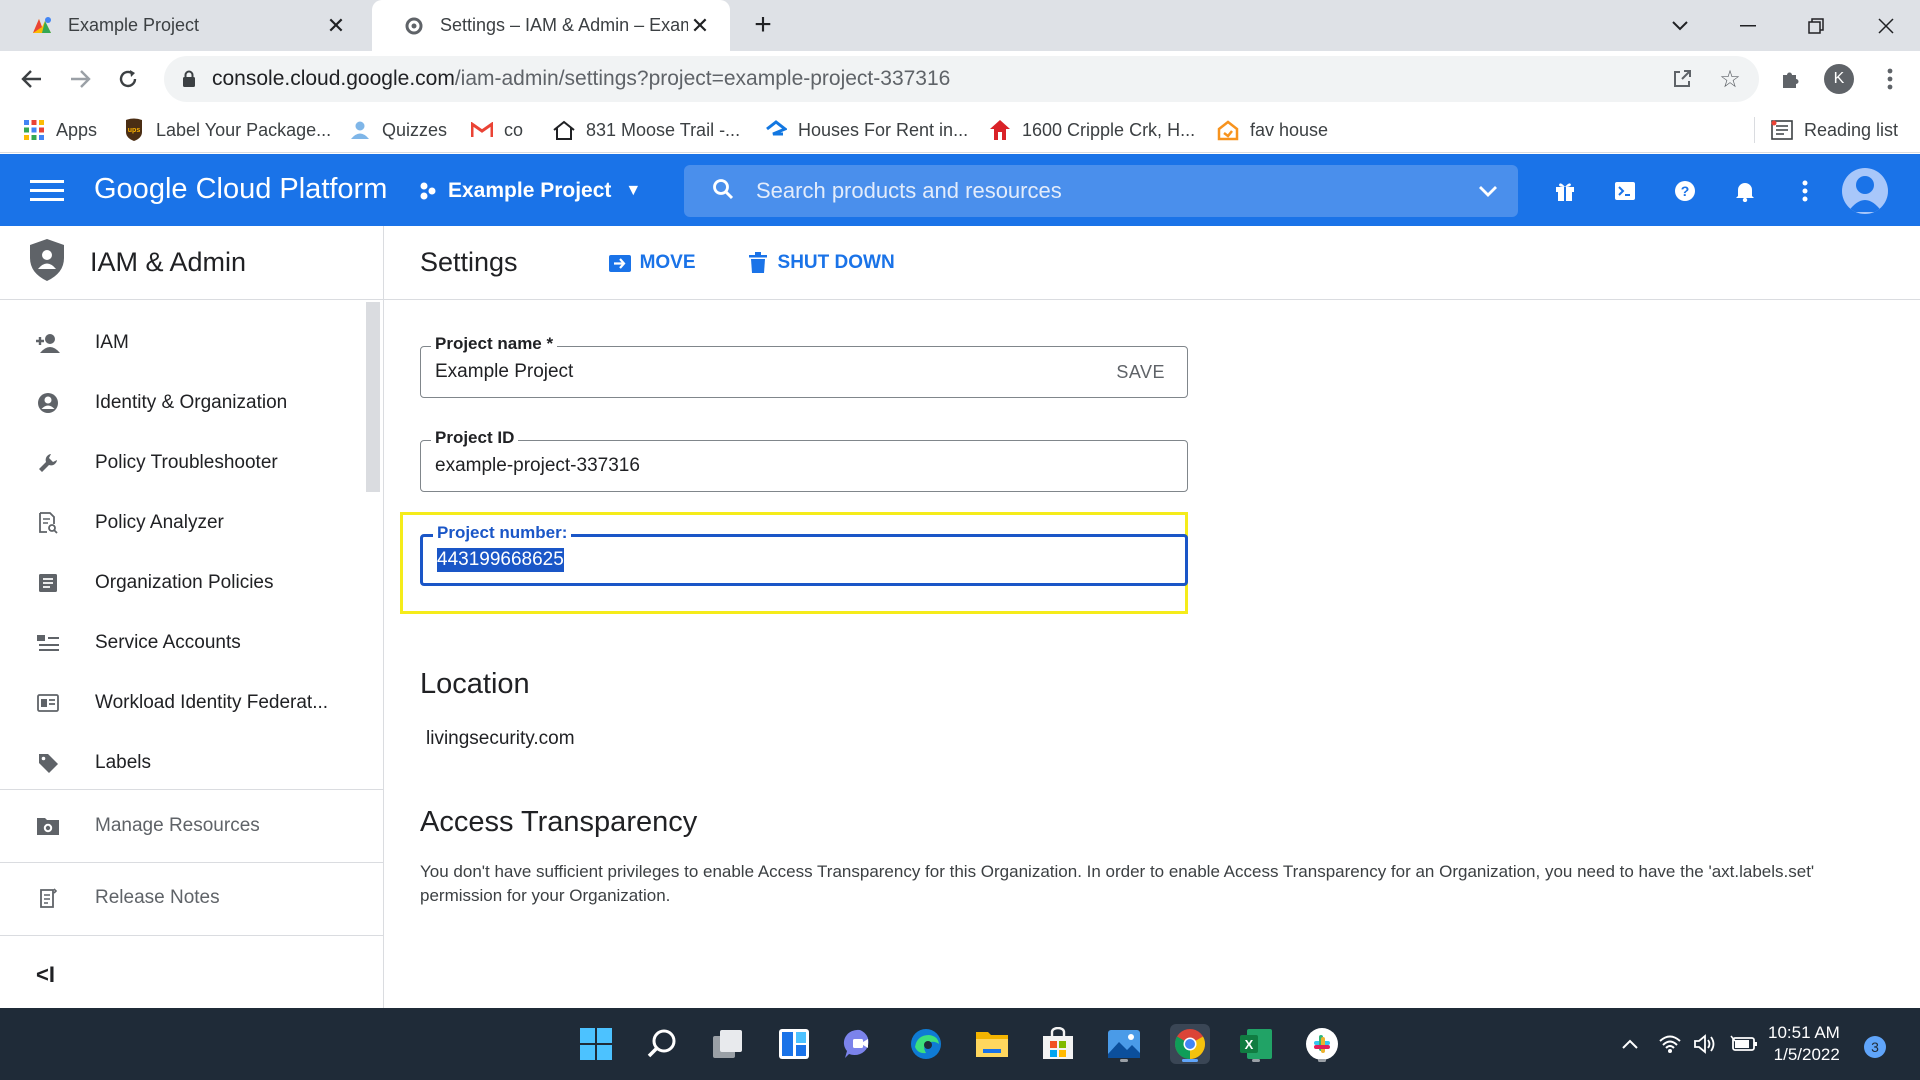 The height and width of the screenshot is (1080, 1920). Describe the element at coordinates (128, 79) in the screenshot. I see `reload-icon` at that location.